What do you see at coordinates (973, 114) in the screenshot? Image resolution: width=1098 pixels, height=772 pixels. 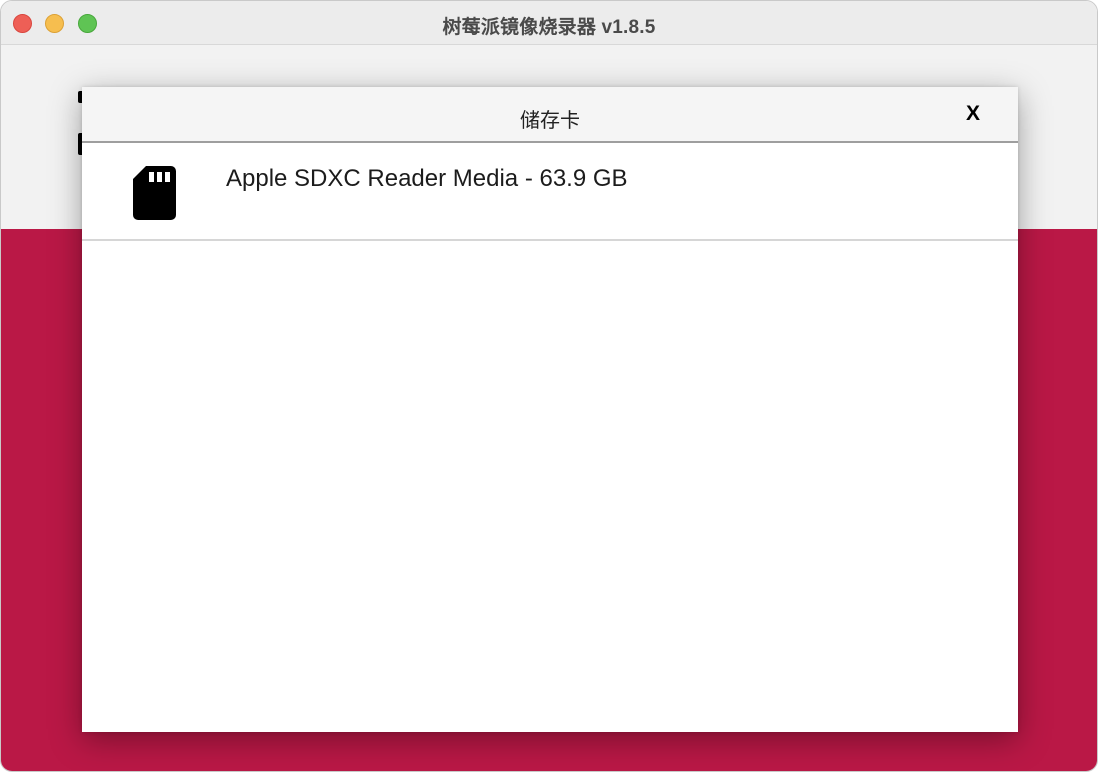 I see `dialog-close-button: X` at bounding box center [973, 114].